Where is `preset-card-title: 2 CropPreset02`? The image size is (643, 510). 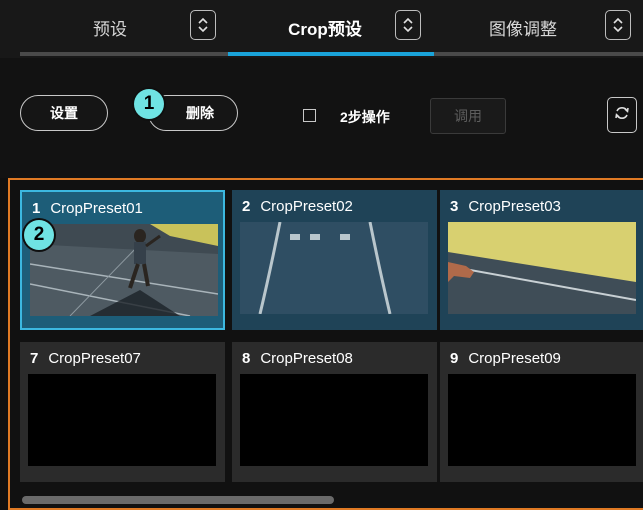 preset-card-title: 2 CropPreset02 is located at coordinates (297, 206).